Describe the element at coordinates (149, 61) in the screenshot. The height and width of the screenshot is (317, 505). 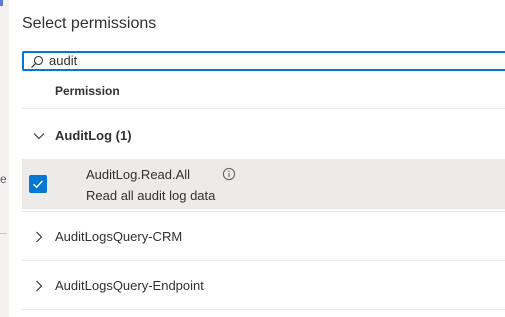
I see `search-input` at that location.